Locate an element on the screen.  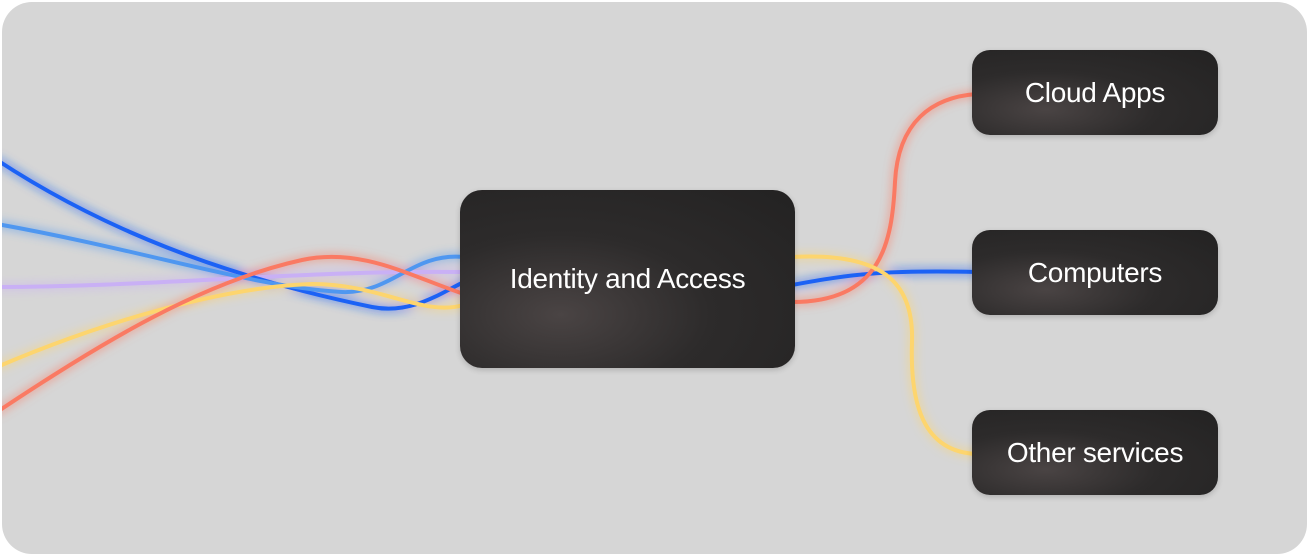
outgoing-line-other-services is located at coordinates (884, 355).